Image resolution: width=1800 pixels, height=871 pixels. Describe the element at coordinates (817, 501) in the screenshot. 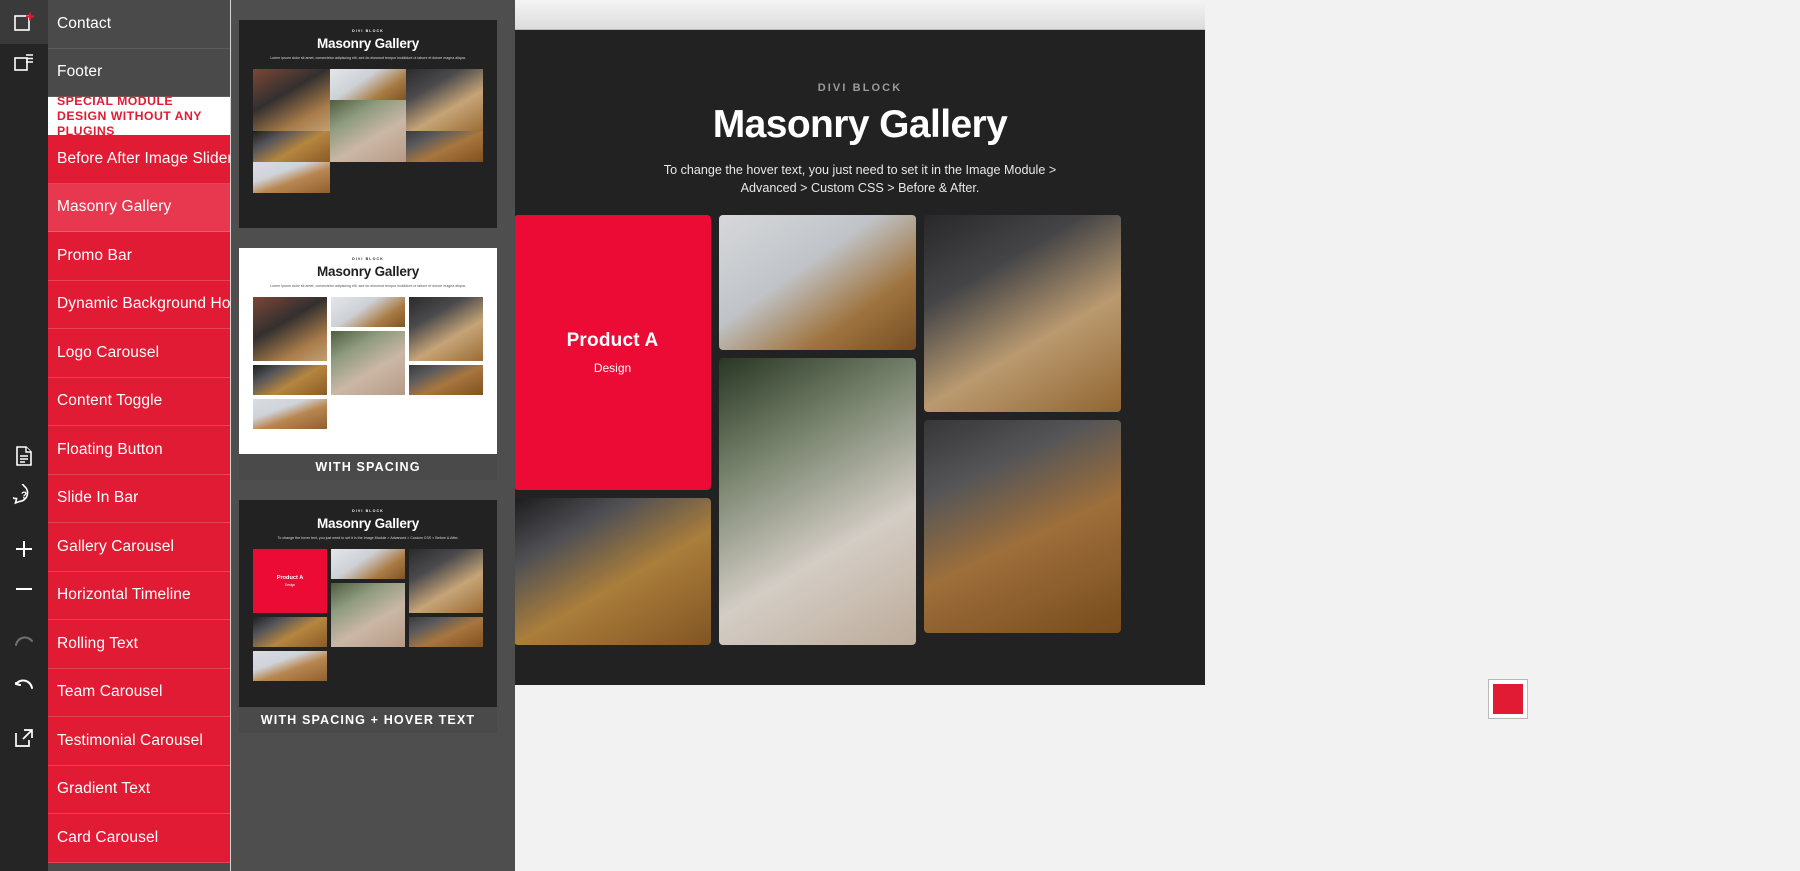

I see `tile-writing-hands` at that location.